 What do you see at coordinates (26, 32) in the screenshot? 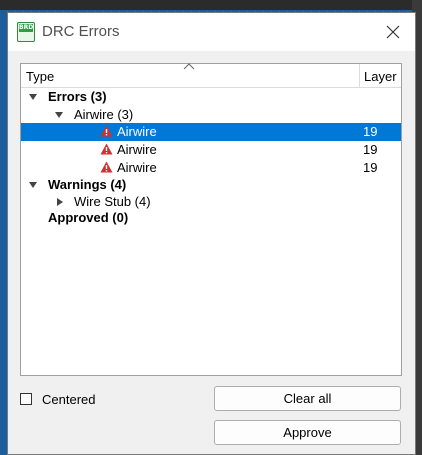
I see `brd-app-icon: BRD` at bounding box center [26, 32].